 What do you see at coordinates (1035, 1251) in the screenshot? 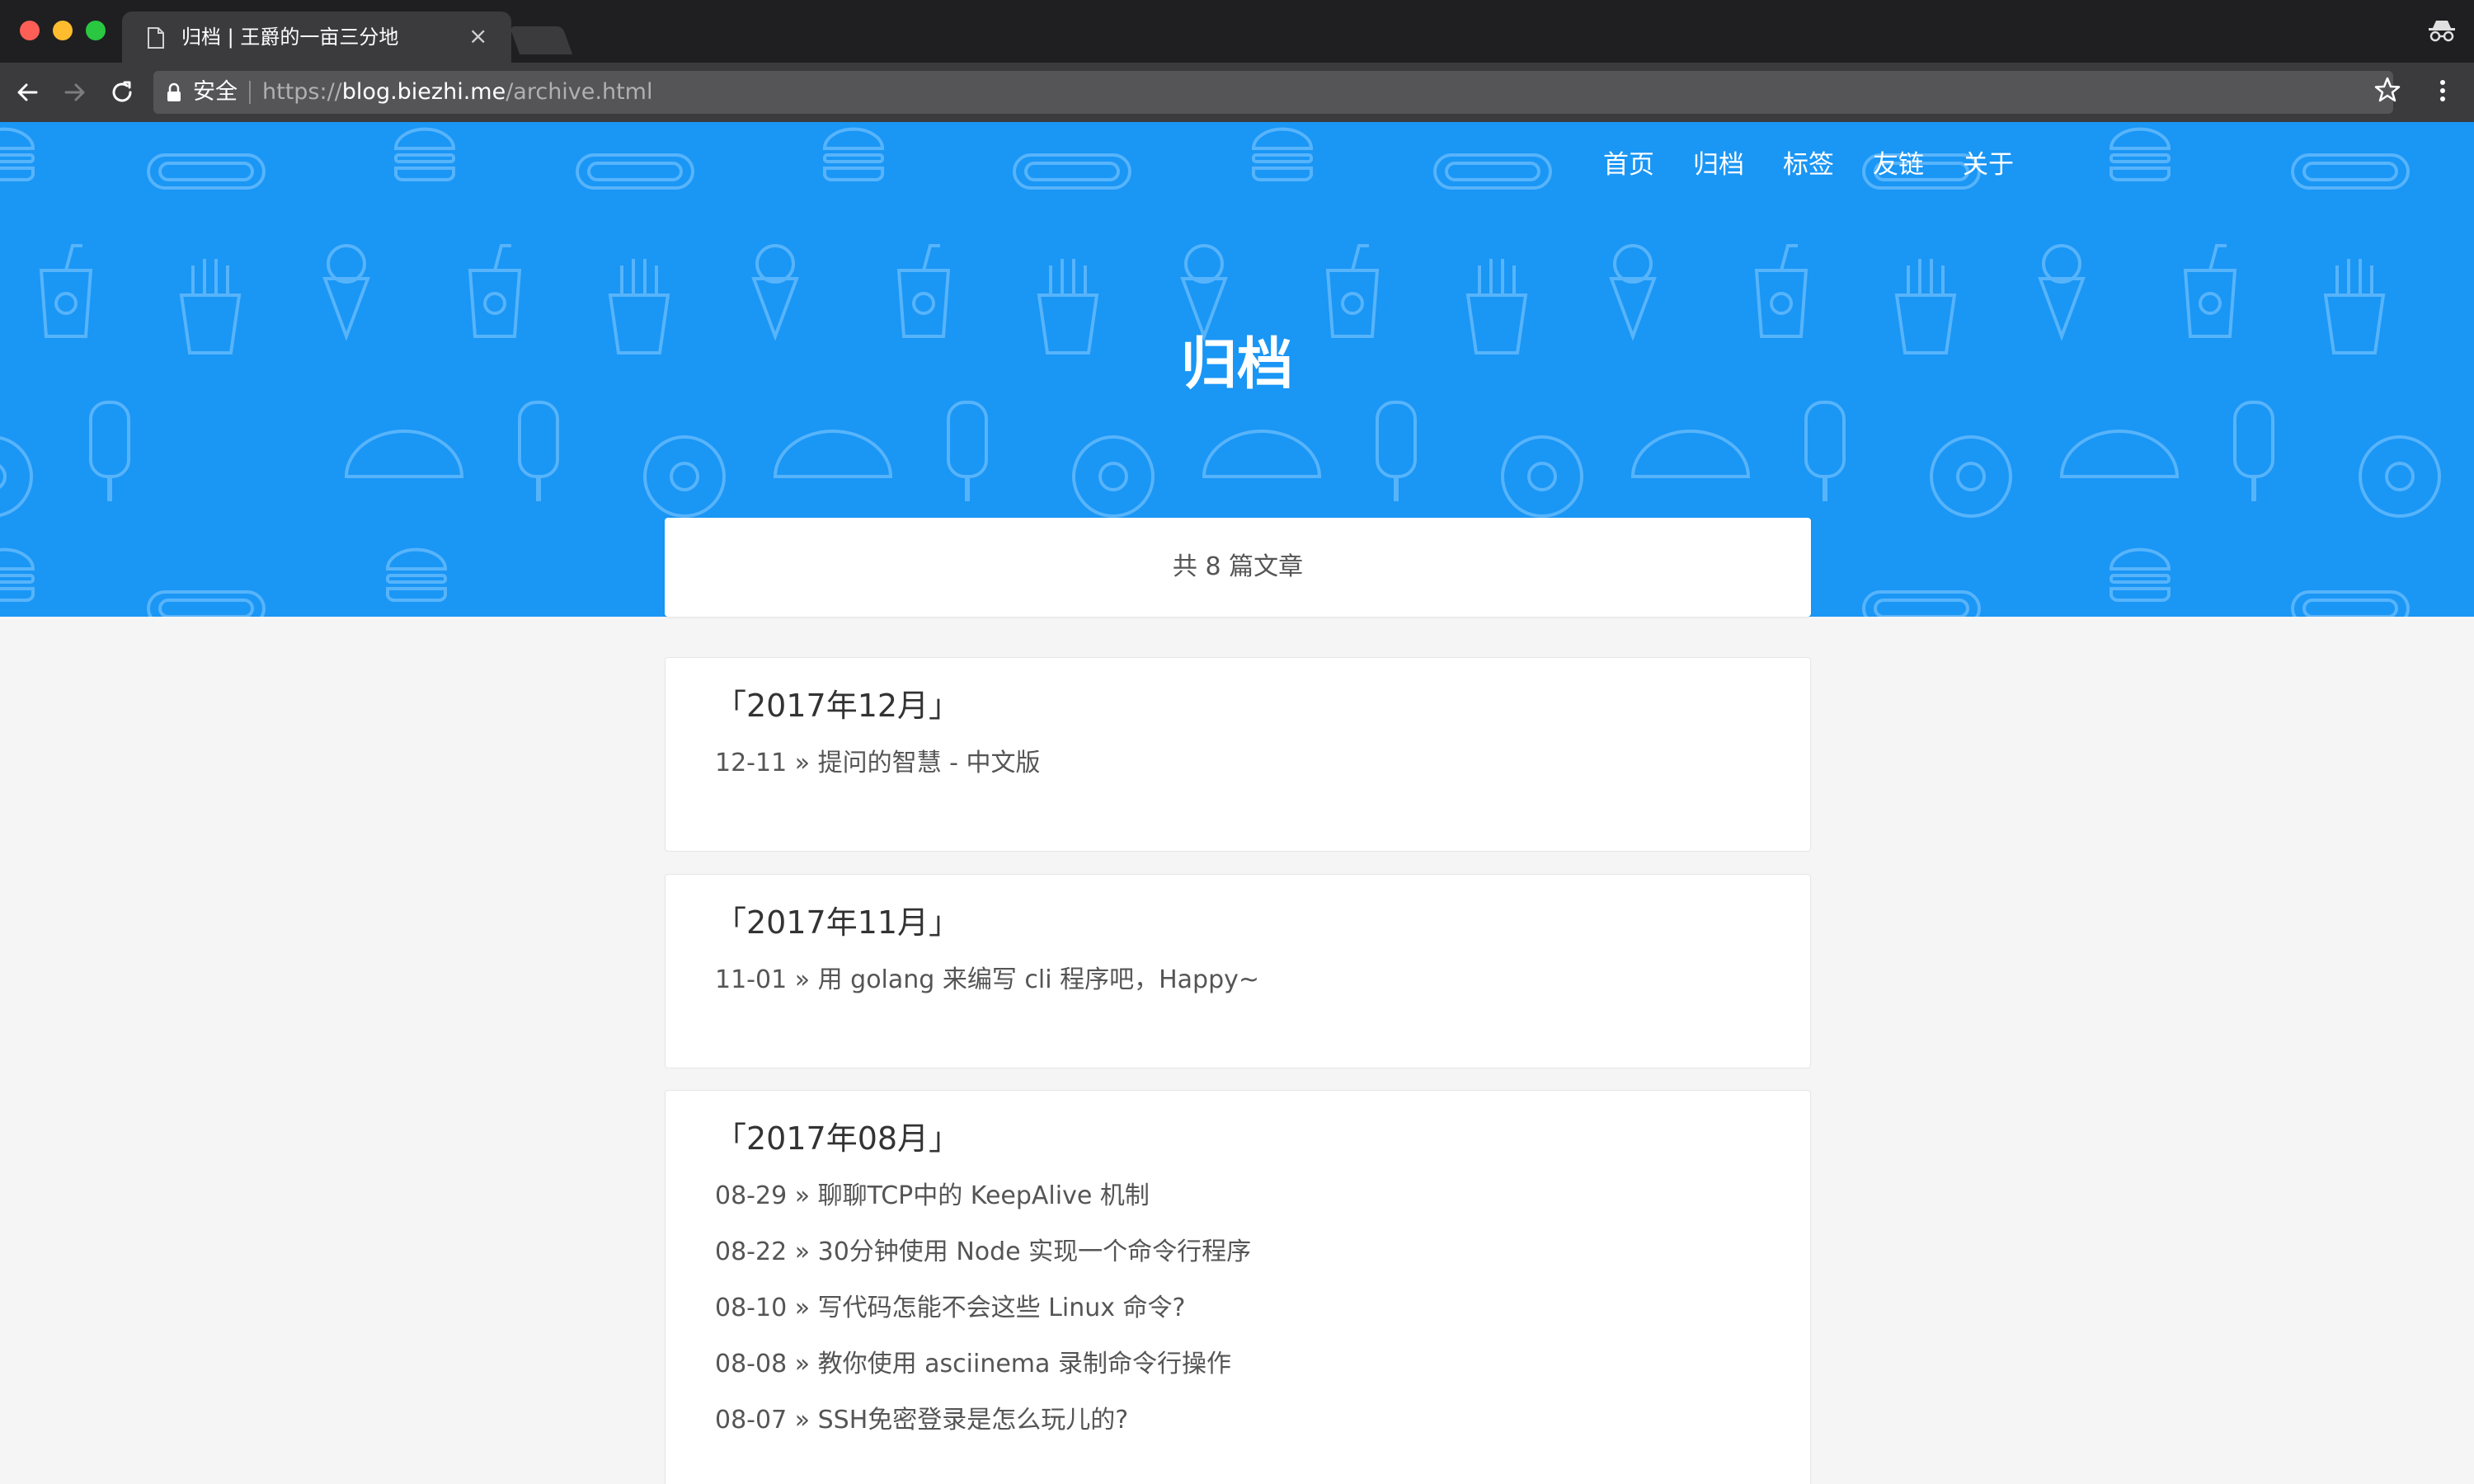
I see `post-title-link: 30分钟使用 Node 实现一个命令行程序` at bounding box center [1035, 1251].